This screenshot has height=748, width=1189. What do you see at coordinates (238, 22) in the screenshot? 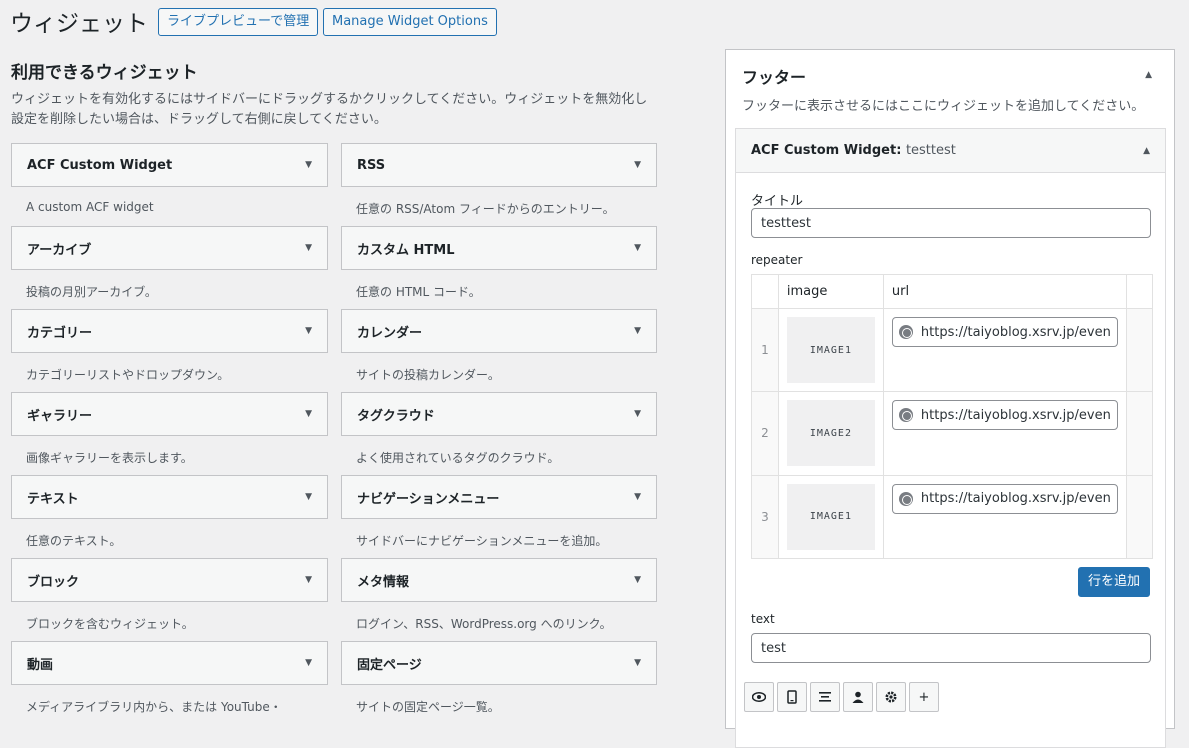
I see `live-preview-button: ライブプレビューで管理` at bounding box center [238, 22].